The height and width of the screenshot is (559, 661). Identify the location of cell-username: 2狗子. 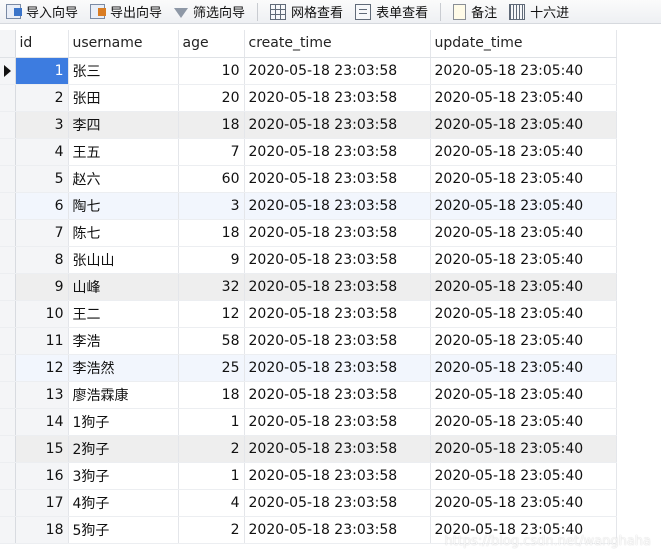
(123, 449).